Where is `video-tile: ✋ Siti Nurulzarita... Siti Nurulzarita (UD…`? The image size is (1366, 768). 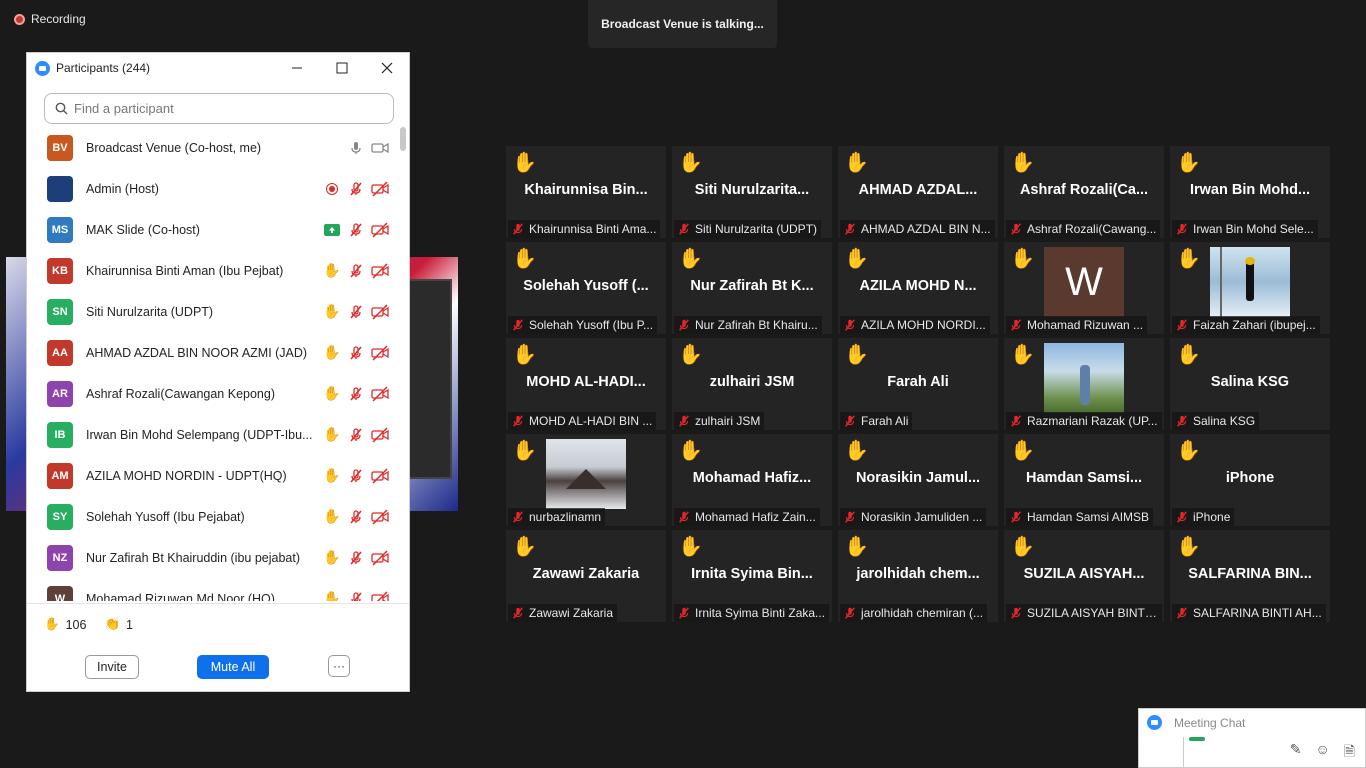
video-tile: ✋ Siti Nurulzarita... Siti Nurulzarita (UD… is located at coordinates (752, 192).